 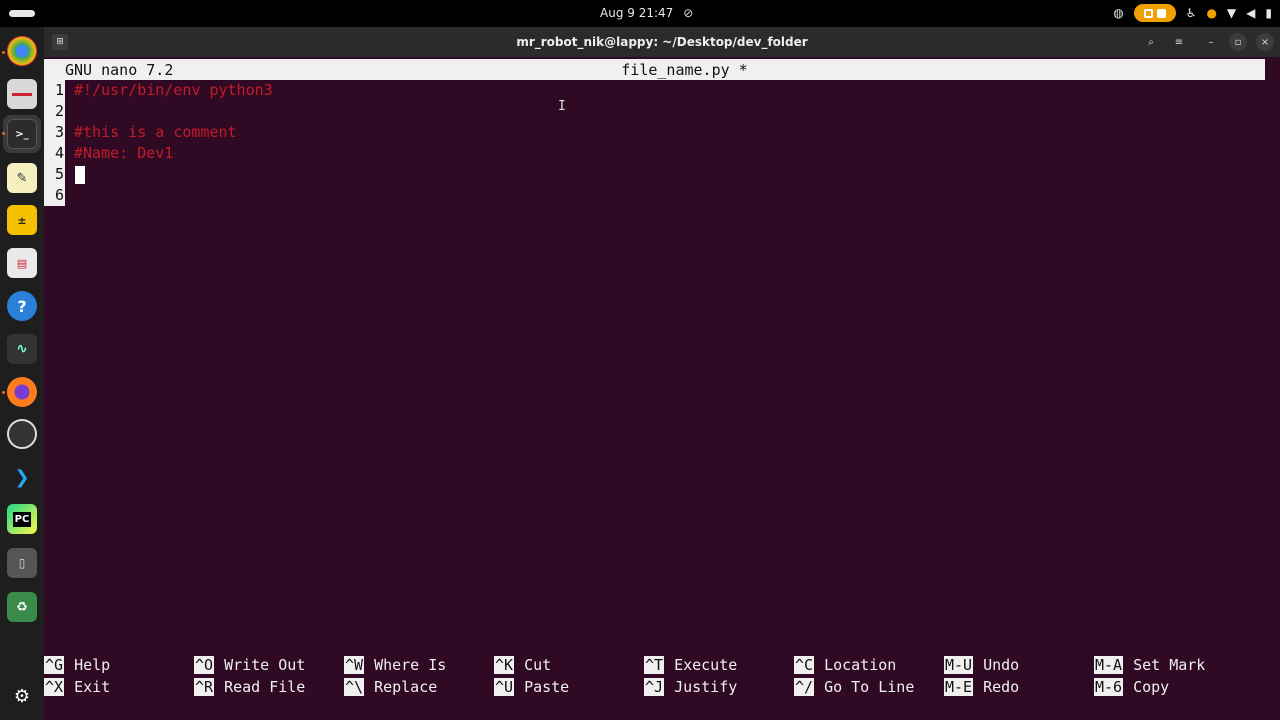 I want to click on menu-icon: ≡, so click(x=1179, y=42).